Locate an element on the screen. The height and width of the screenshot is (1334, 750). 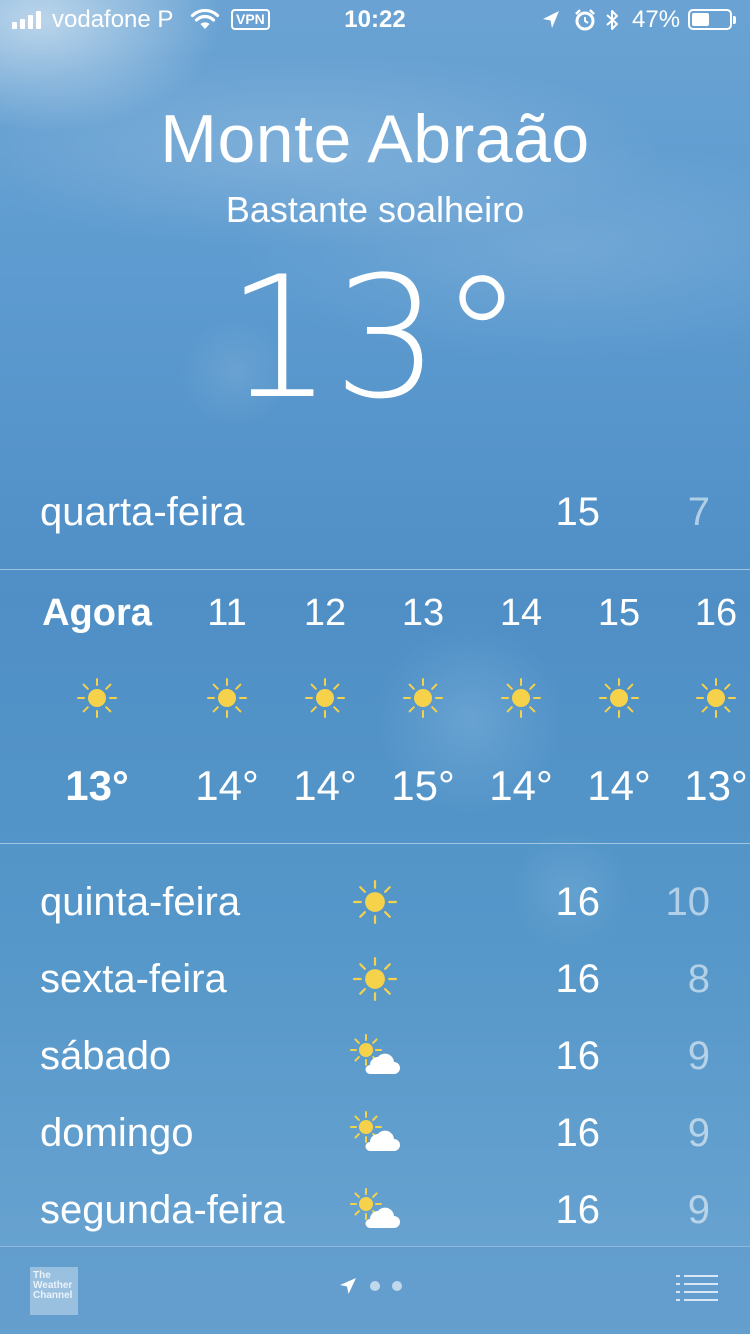
daily-row: quinta-feira 16 10 is located at coordinates (375, 904).